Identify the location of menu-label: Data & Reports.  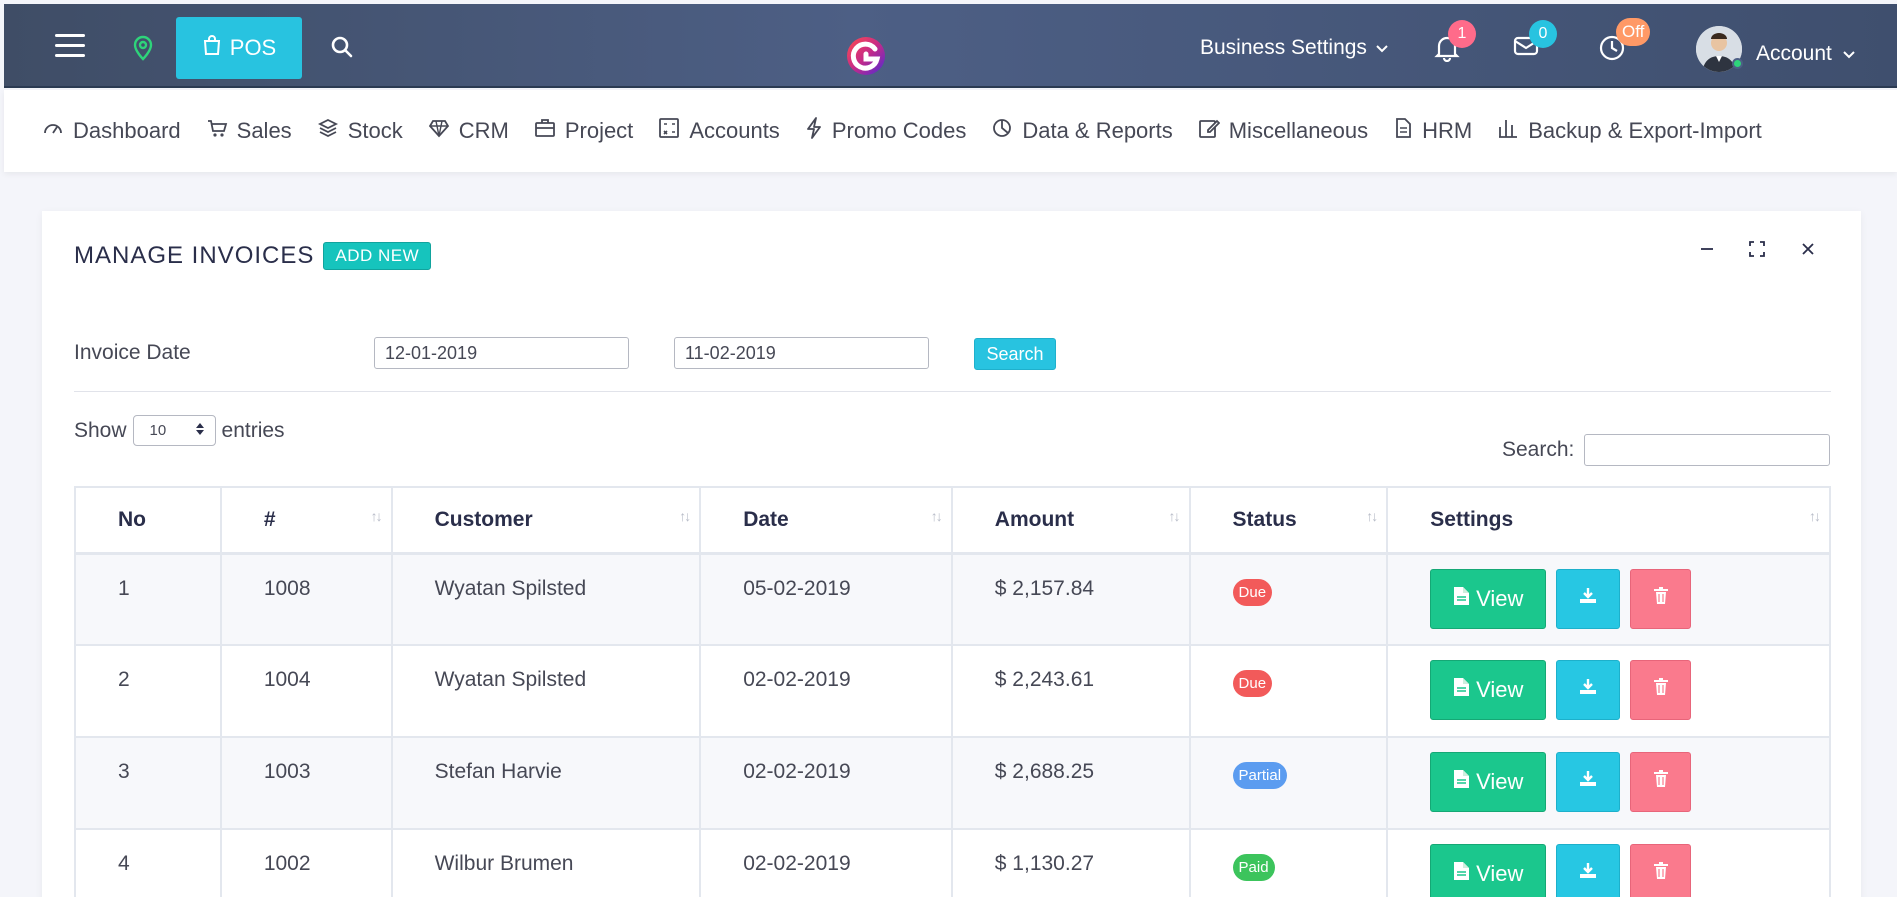
(1097, 130).